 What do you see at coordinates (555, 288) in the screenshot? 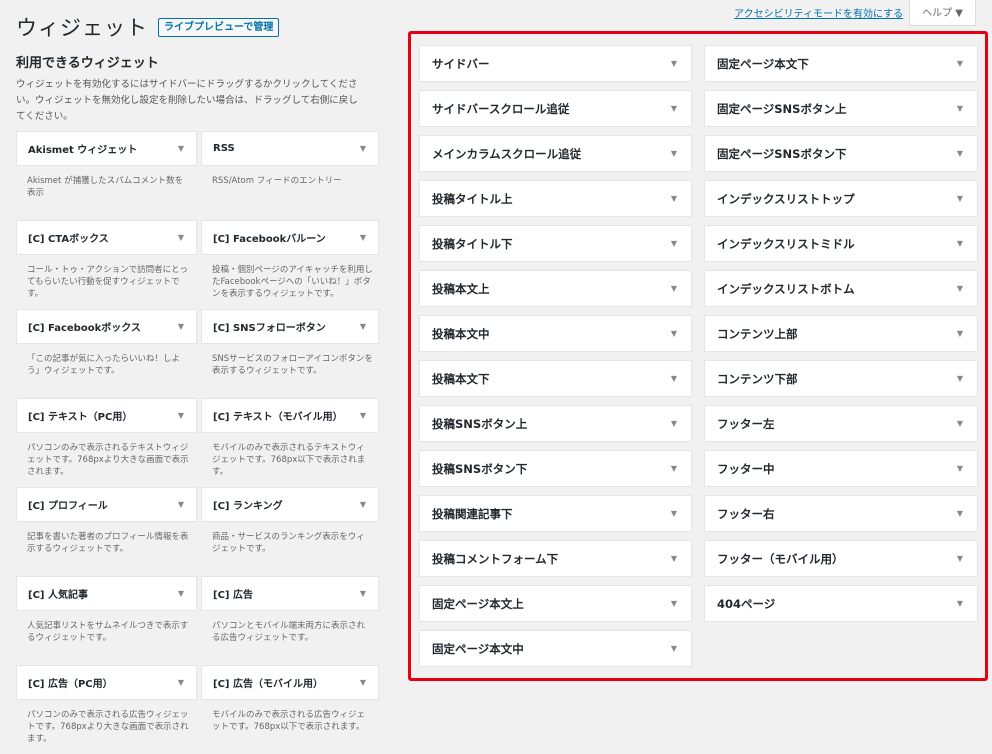
I see `widget-area: 投稿本文上 ▼` at bounding box center [555, 288].